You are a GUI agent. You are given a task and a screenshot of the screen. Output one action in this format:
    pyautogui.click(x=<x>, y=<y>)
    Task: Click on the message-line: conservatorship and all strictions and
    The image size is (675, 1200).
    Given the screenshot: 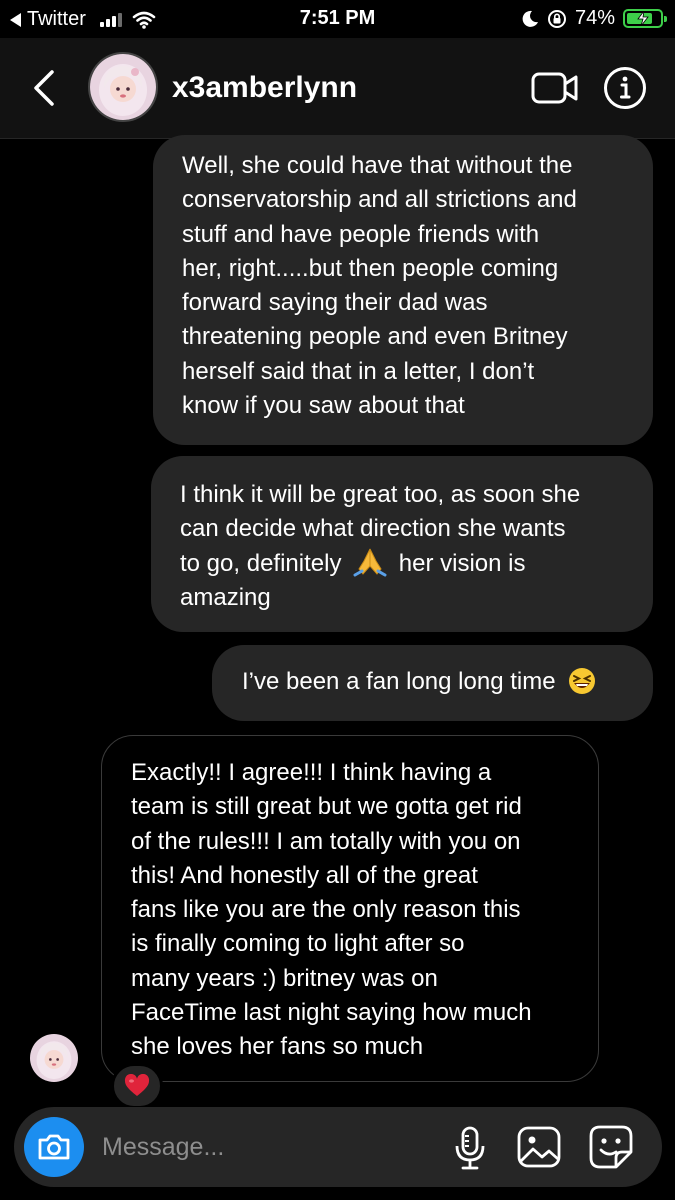 What is the action you would take?
    pyautogui.click(x=379, y=200)
    